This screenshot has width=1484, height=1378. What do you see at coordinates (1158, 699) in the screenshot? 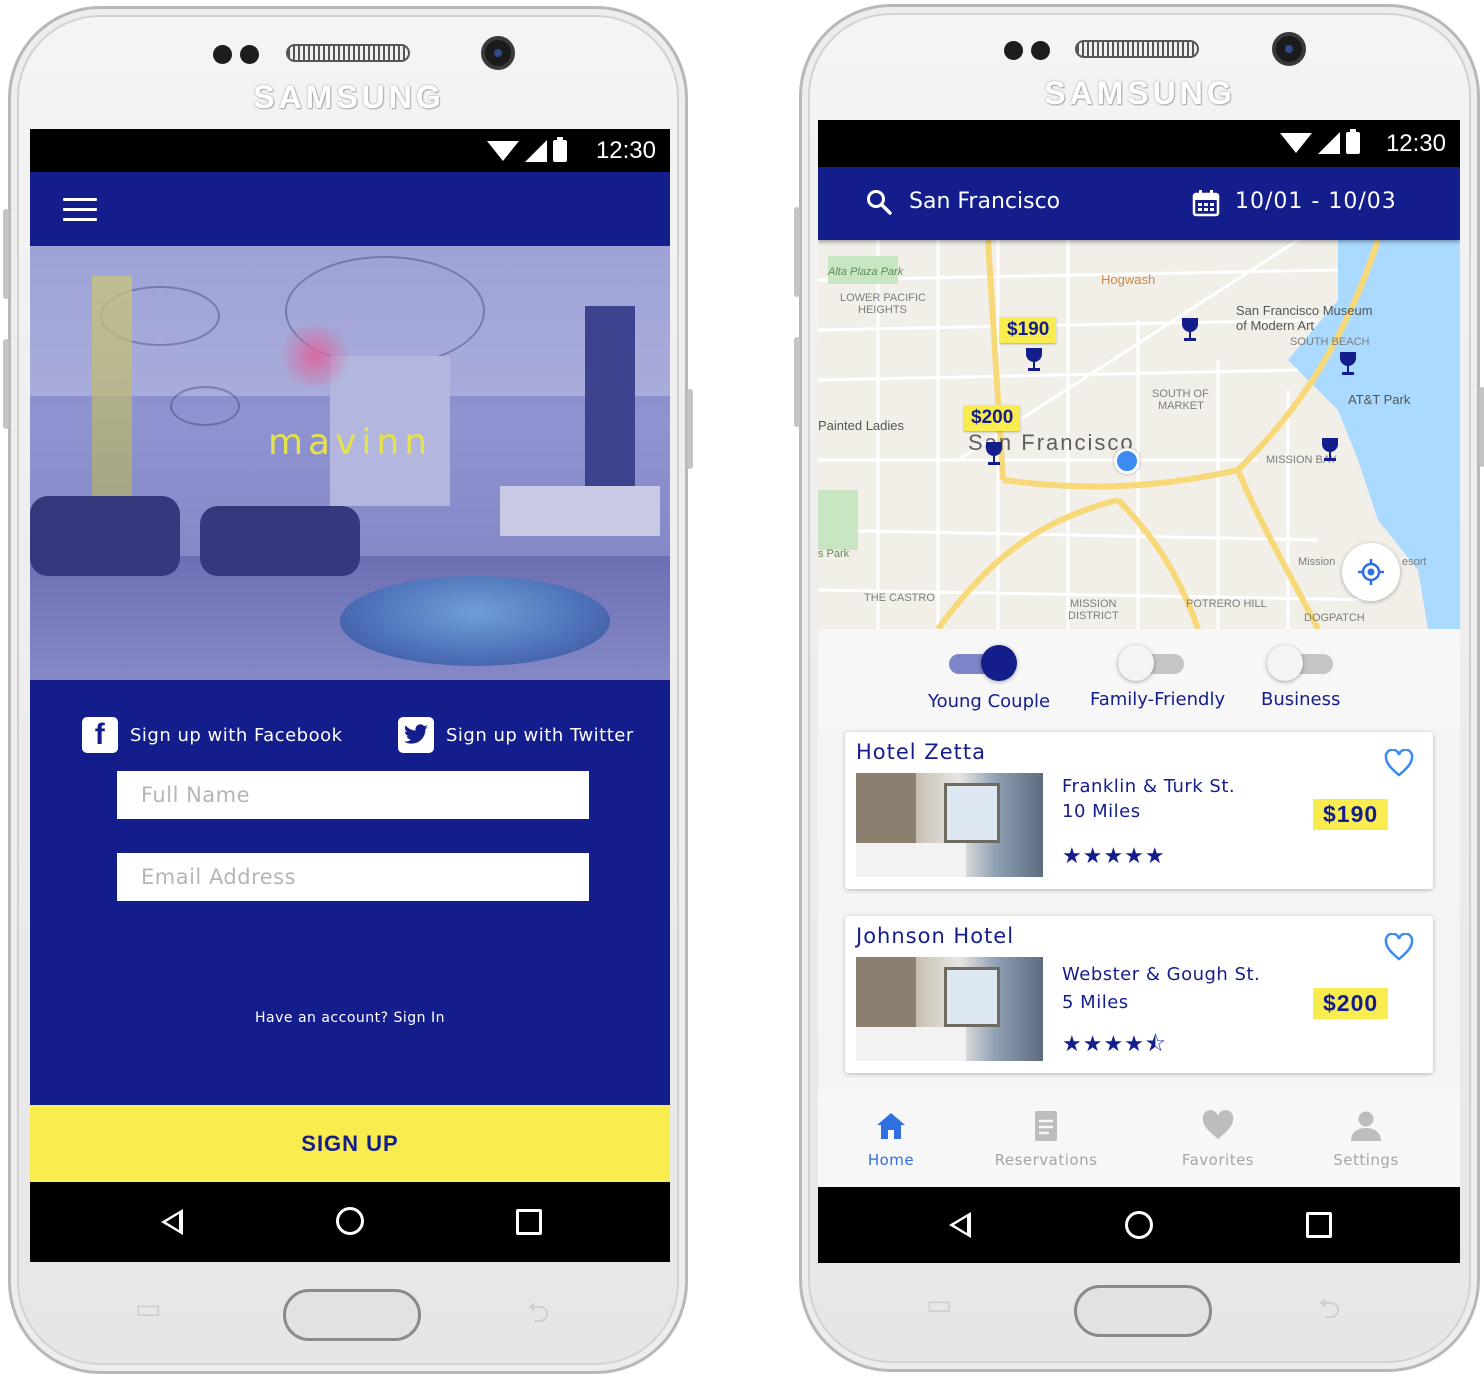
I see `toggle-label: Family-Friendly` at bounding box center [1158, 699].